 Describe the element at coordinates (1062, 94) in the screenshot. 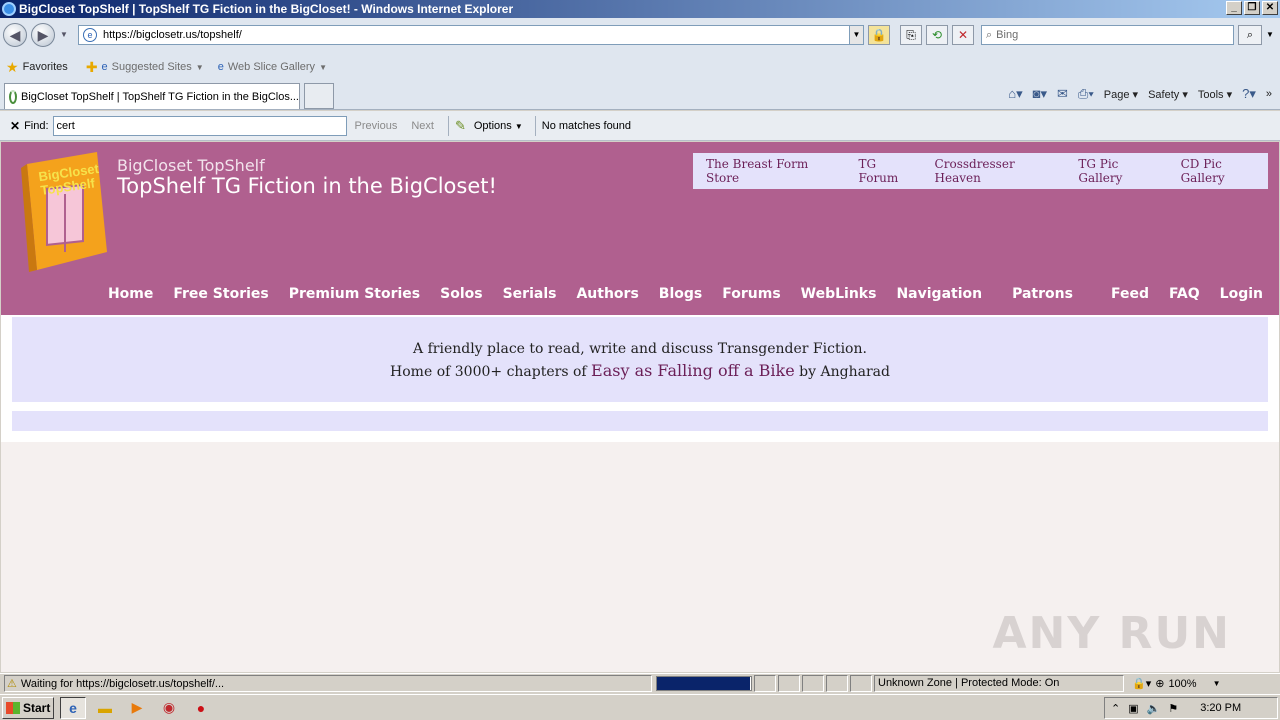

I see `mail-icon: ✉` at that location.